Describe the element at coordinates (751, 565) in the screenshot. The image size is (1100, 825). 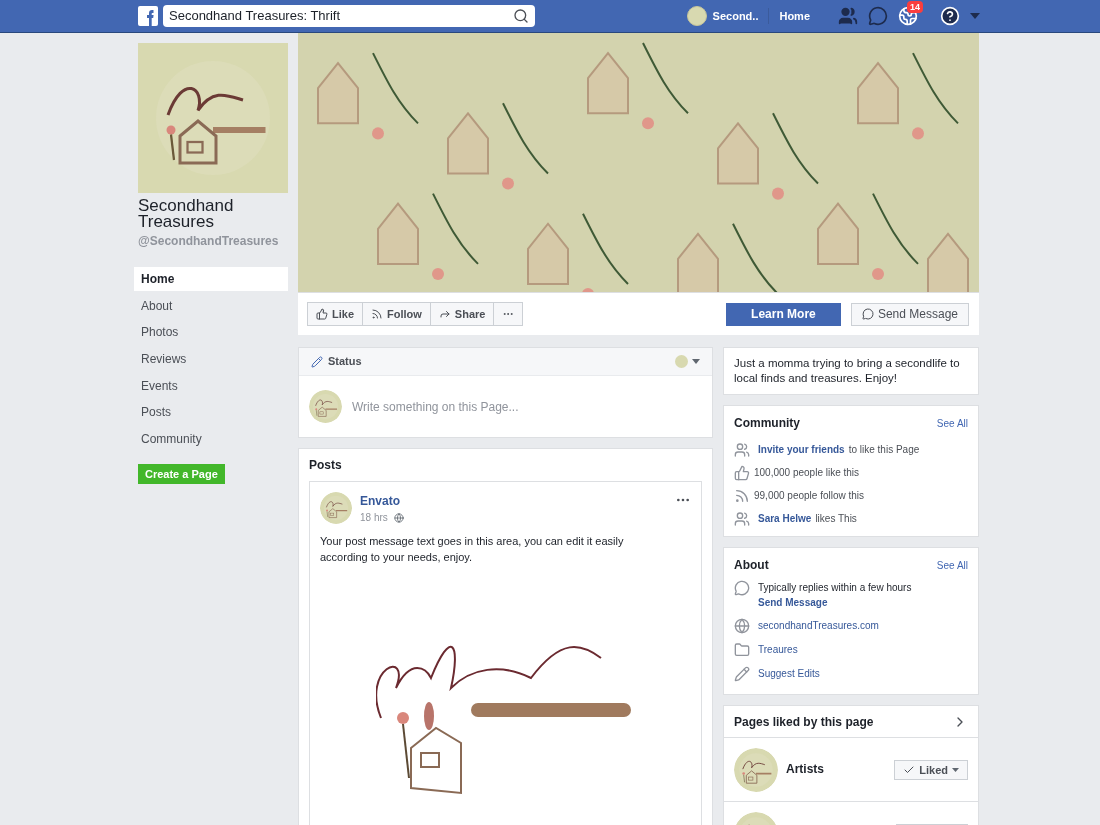
I see `about-heading: About` at that location.